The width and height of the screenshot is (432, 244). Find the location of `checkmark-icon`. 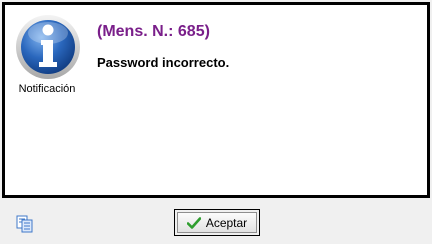

checkmark-icon is located at coordinates (193, 222).